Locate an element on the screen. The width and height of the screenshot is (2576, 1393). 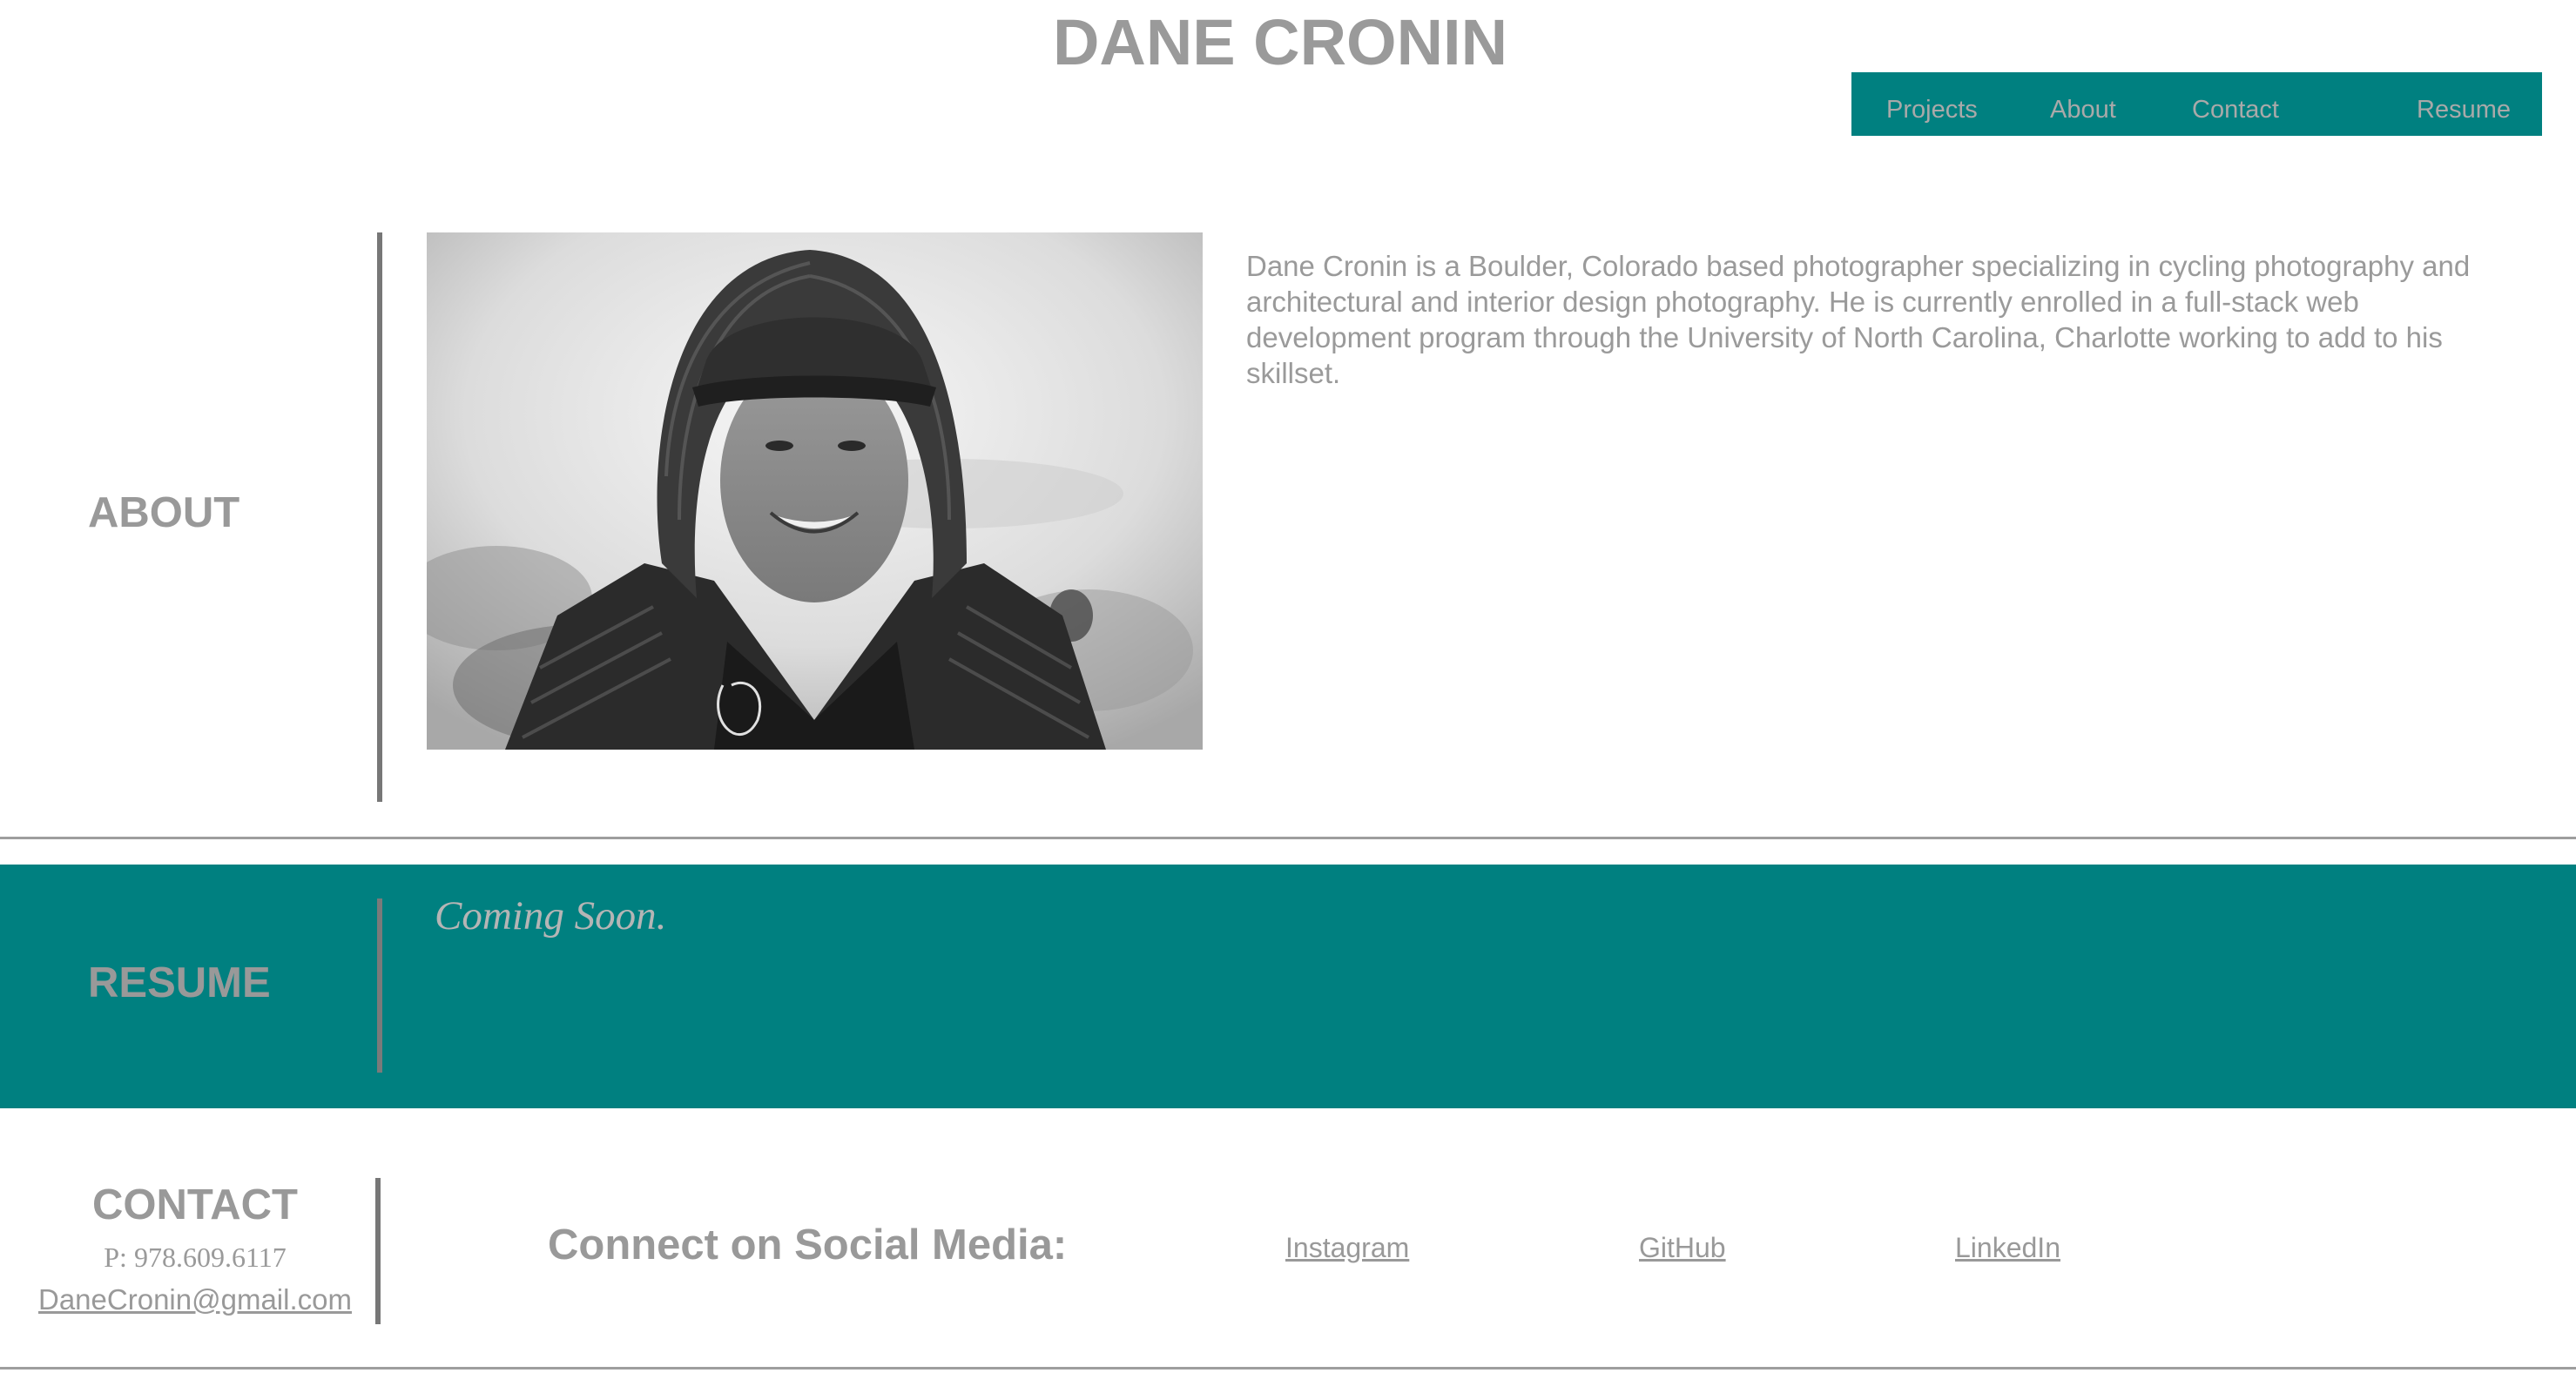
contact-divider is located at coordinates (378, 1251).